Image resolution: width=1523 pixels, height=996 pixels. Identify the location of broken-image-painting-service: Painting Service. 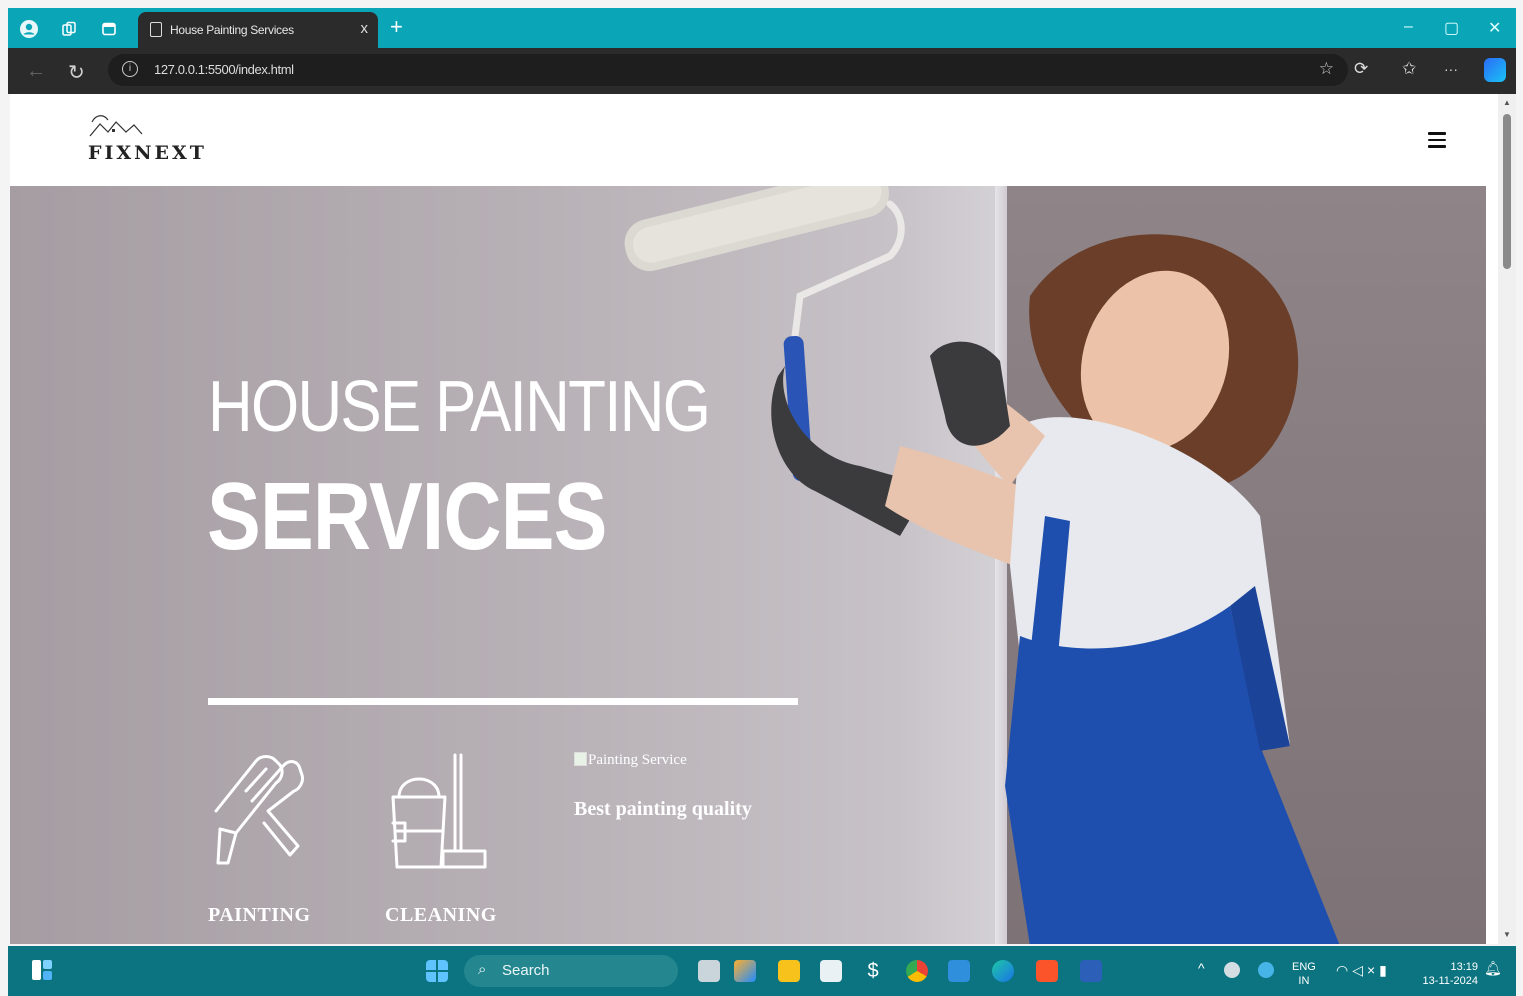
(630, 760).